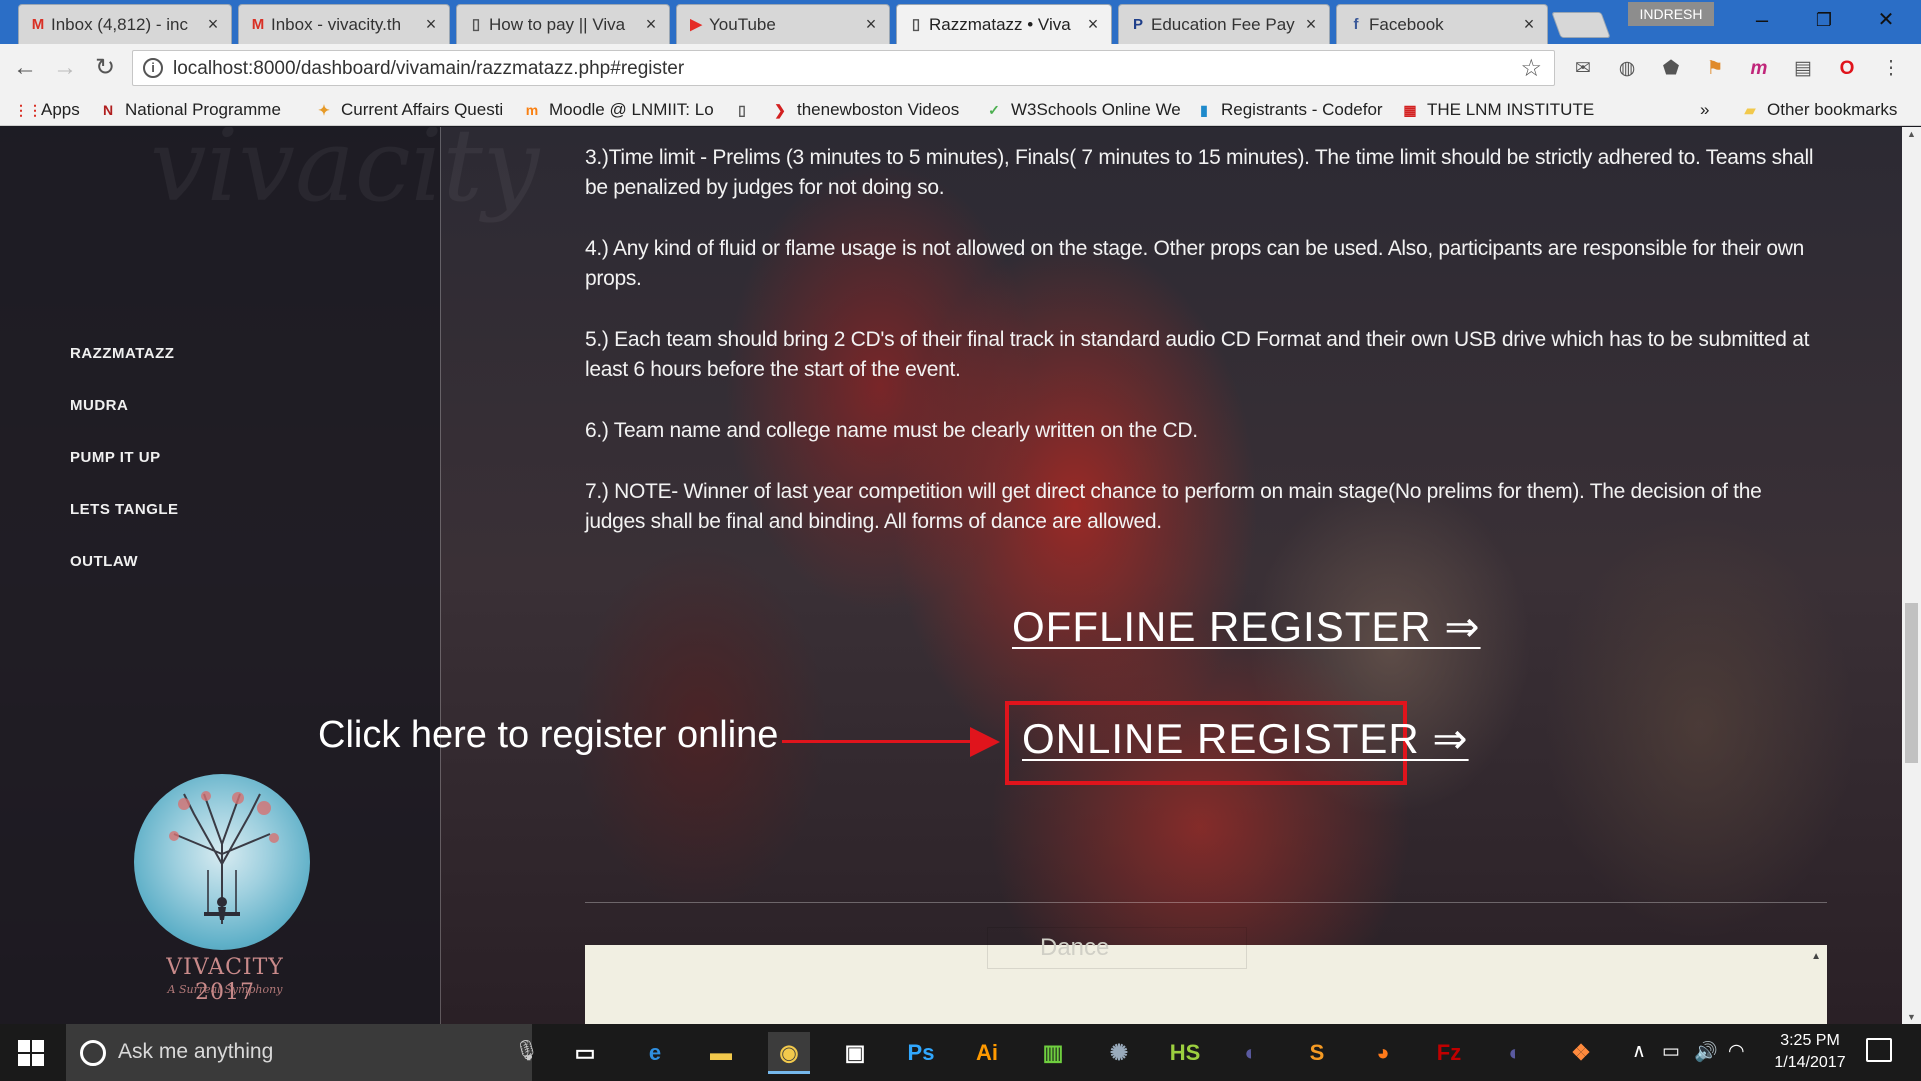  What do you see at coordinates (1736, 1051) in the screenshot?
I see `wifi-icon: ◠` at bounding box center [1736, 1051].